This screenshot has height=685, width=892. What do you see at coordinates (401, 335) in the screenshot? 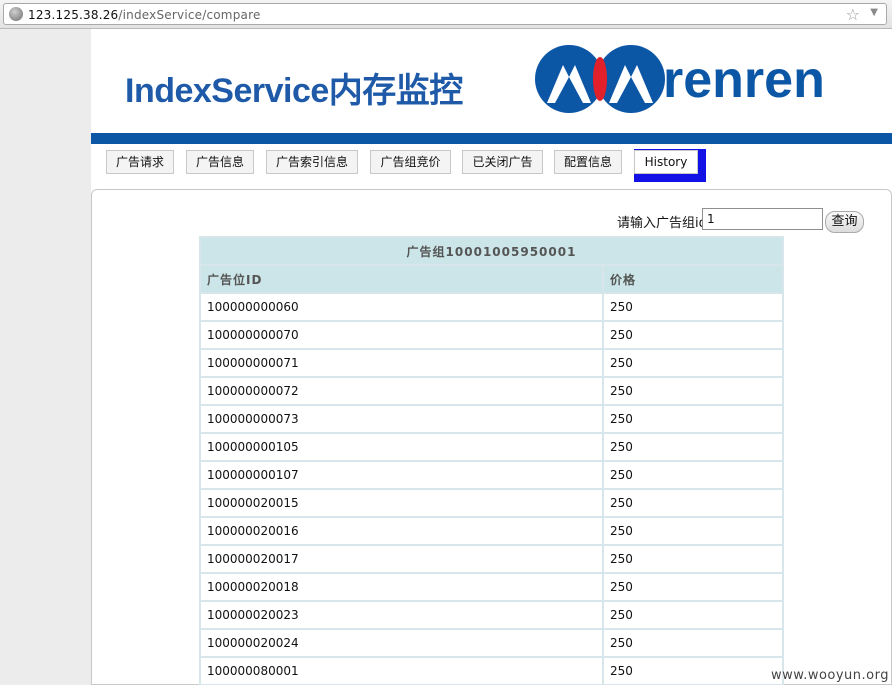
I see `cell-slot-id: 100000000070` at bounding box center [401, 335].